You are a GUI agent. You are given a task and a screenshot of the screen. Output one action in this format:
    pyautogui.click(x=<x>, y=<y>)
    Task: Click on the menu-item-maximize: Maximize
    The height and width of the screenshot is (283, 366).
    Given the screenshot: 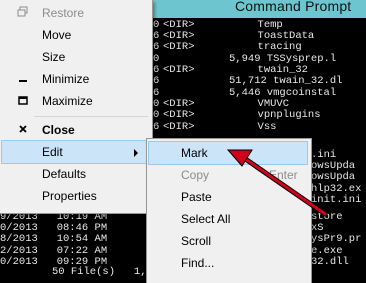 What is the action you would take?
    pyautogui.click(x=76, y=101)
    